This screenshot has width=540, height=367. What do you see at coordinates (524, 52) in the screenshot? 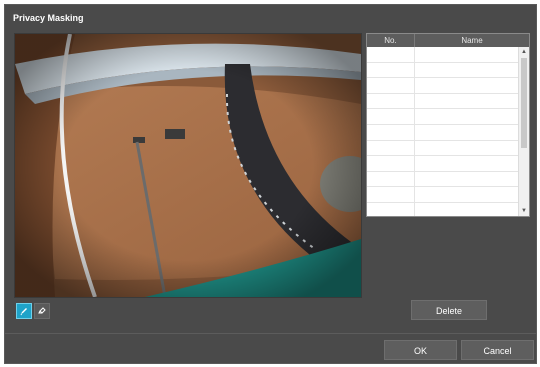
I see `scroll-up-icon: ▲` at bounding box center [524, 52].